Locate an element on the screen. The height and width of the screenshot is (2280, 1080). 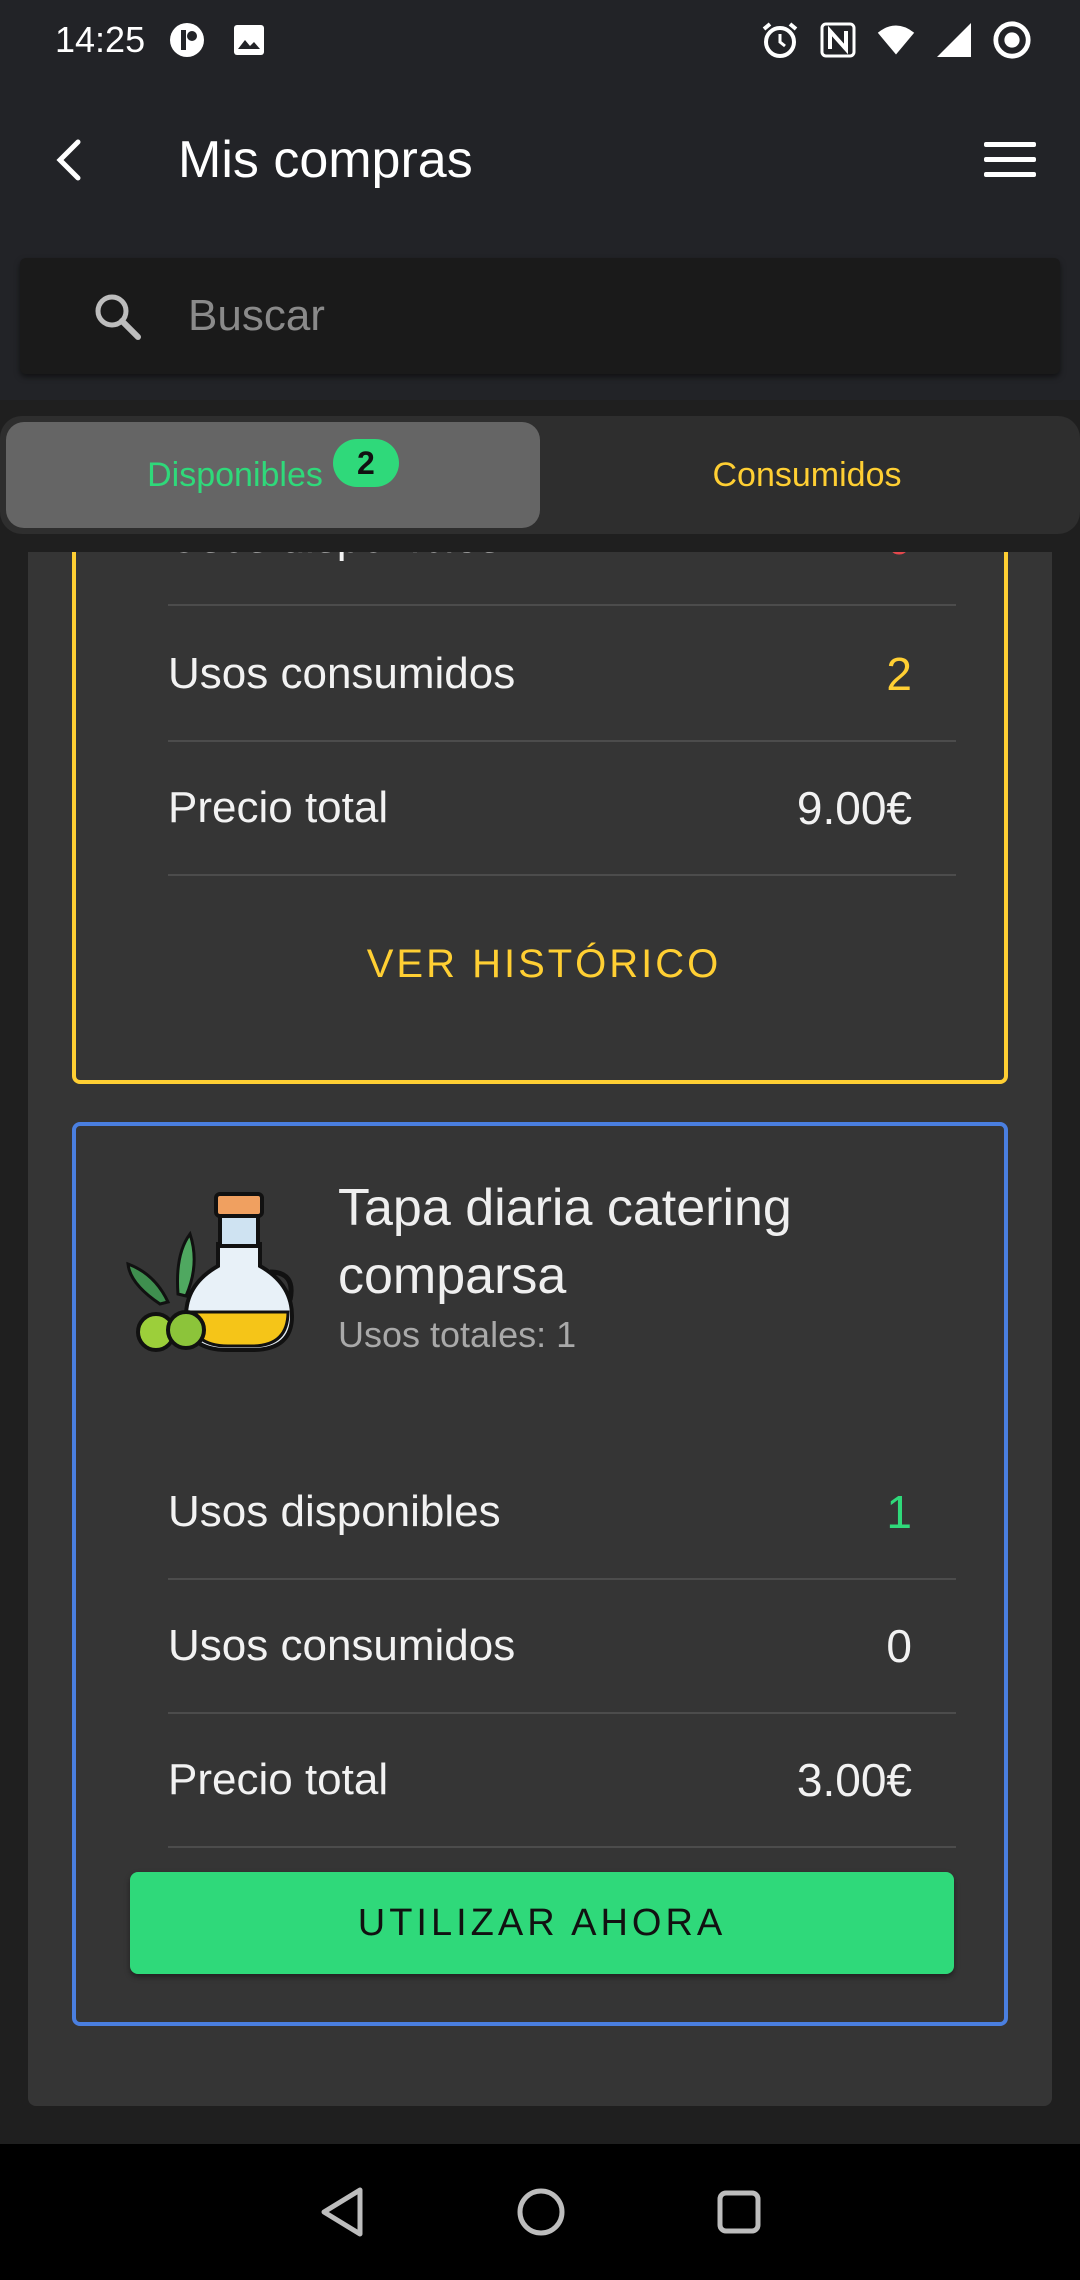
tab-consumidos-label: Consumidos is located at coordinates (807, 474).